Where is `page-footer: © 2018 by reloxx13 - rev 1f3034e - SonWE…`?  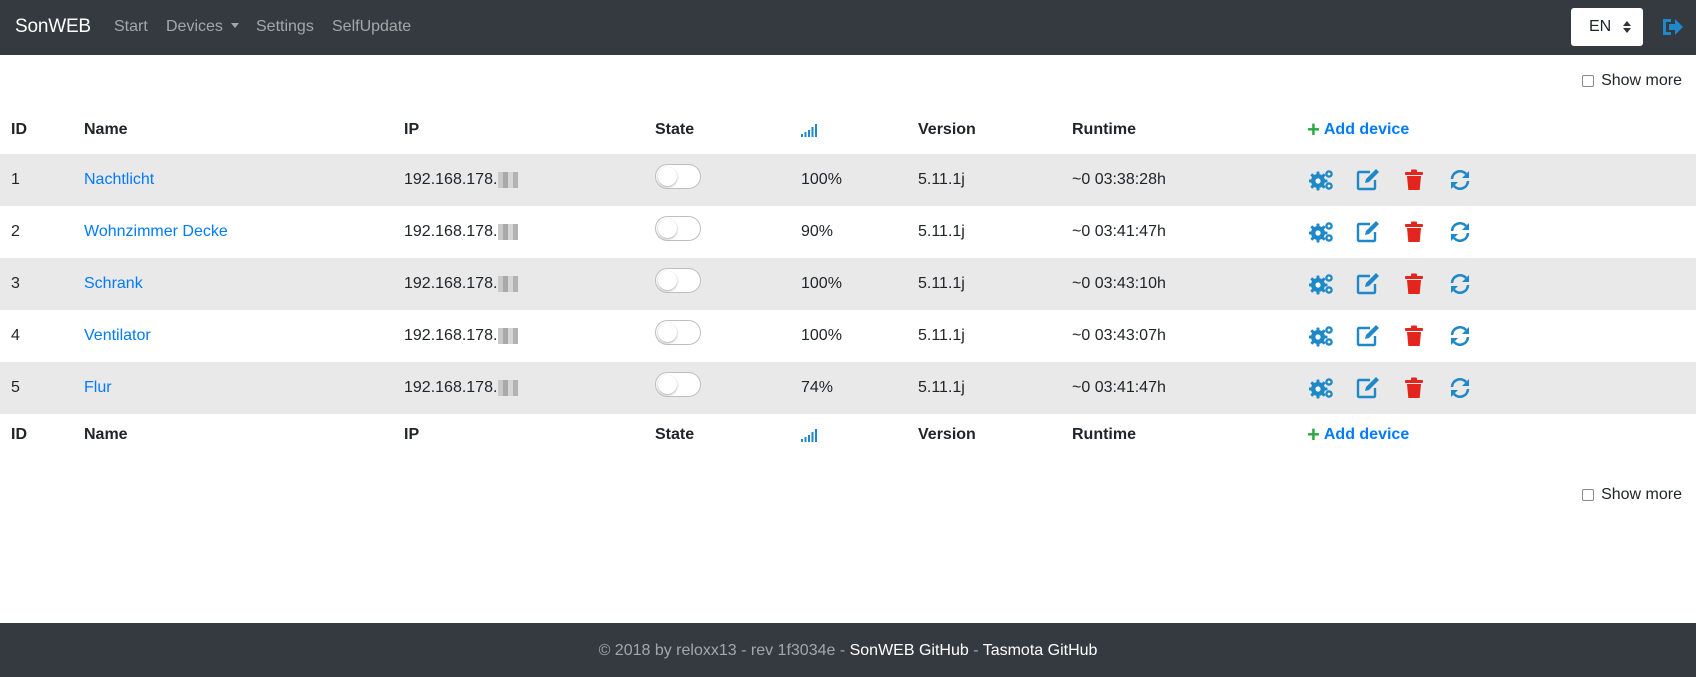 page-footer: © 2018 by reloxx13 - rev 1f3034e - SonWE… is located at coordinates (848, 650).